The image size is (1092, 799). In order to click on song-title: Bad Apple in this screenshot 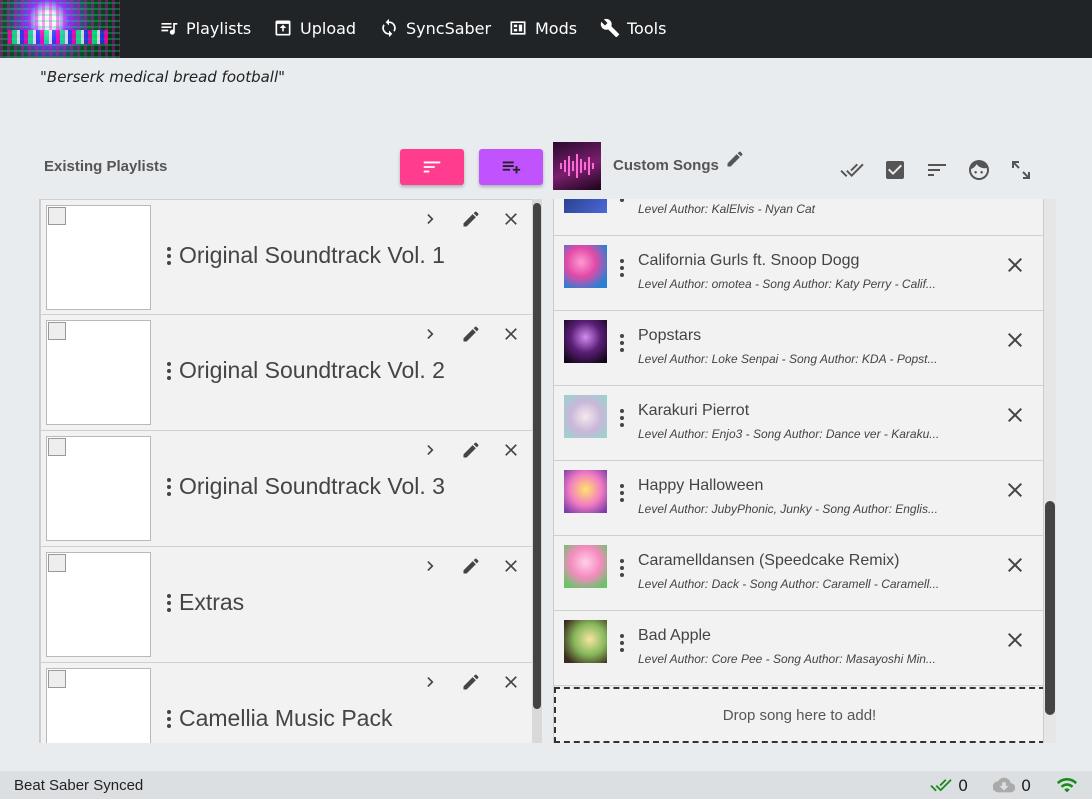, I will do `click(674, 635)`.